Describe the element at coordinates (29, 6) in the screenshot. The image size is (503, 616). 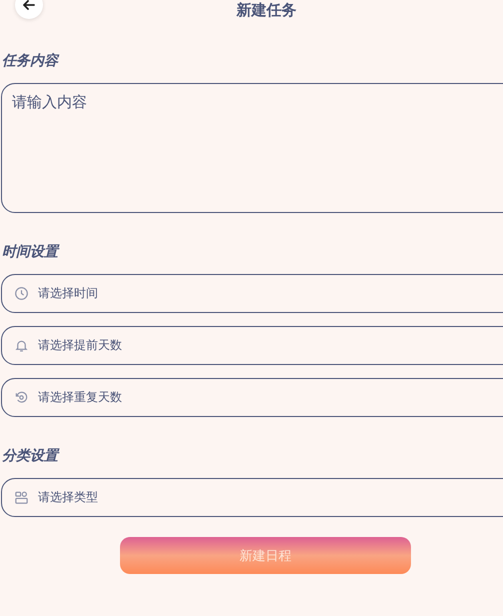
I see `back-arrow-icon` at that location.